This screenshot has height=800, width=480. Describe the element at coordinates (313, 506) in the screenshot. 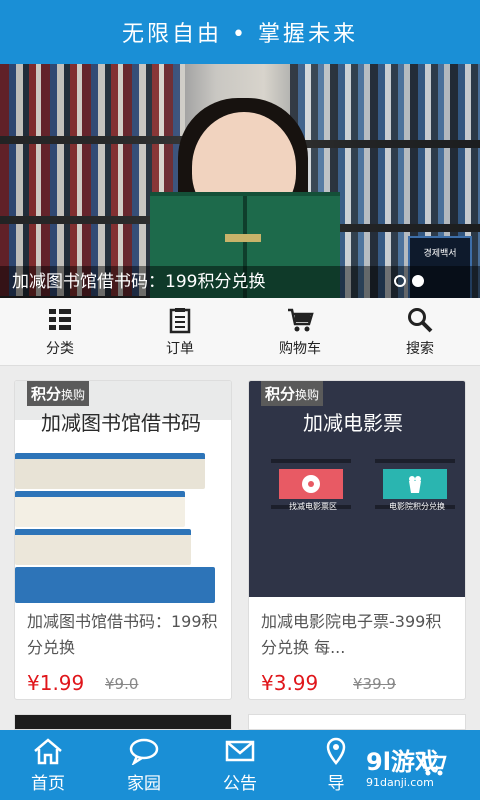

I see `film-label: 找减电影票区` at that location.